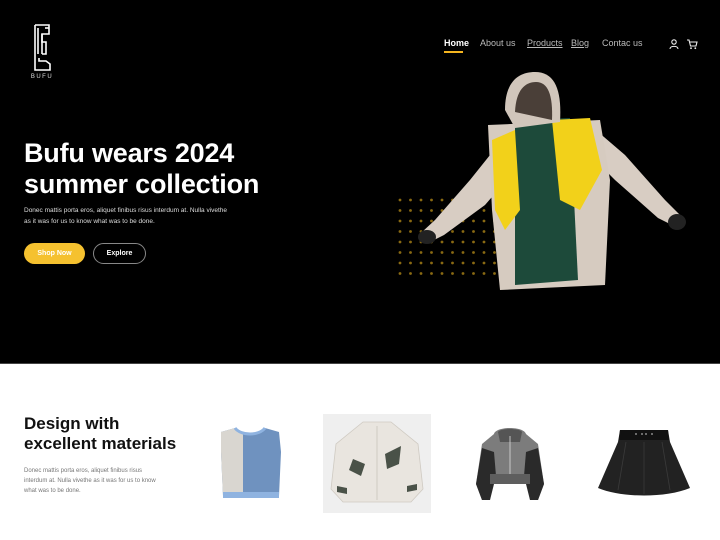 The image size is (720, 540). What do you see at coordinates (100, 443) in the screenshot?
I see `materials-title-line-2: excellent materials` at bounding box center [100, 443].